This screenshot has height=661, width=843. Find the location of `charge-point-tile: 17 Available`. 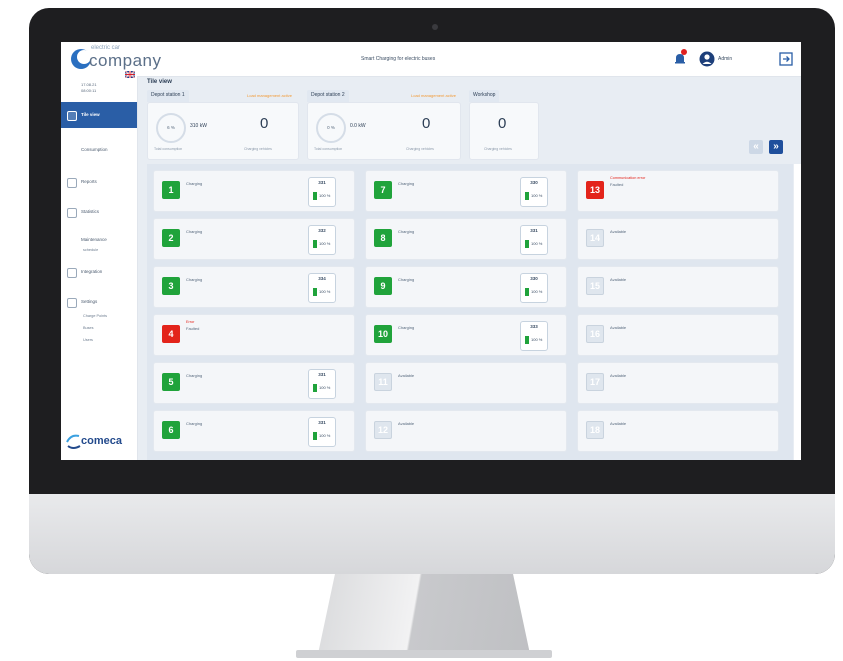

charge-point-tile: 17 Available is located at coordinates (678, 383).